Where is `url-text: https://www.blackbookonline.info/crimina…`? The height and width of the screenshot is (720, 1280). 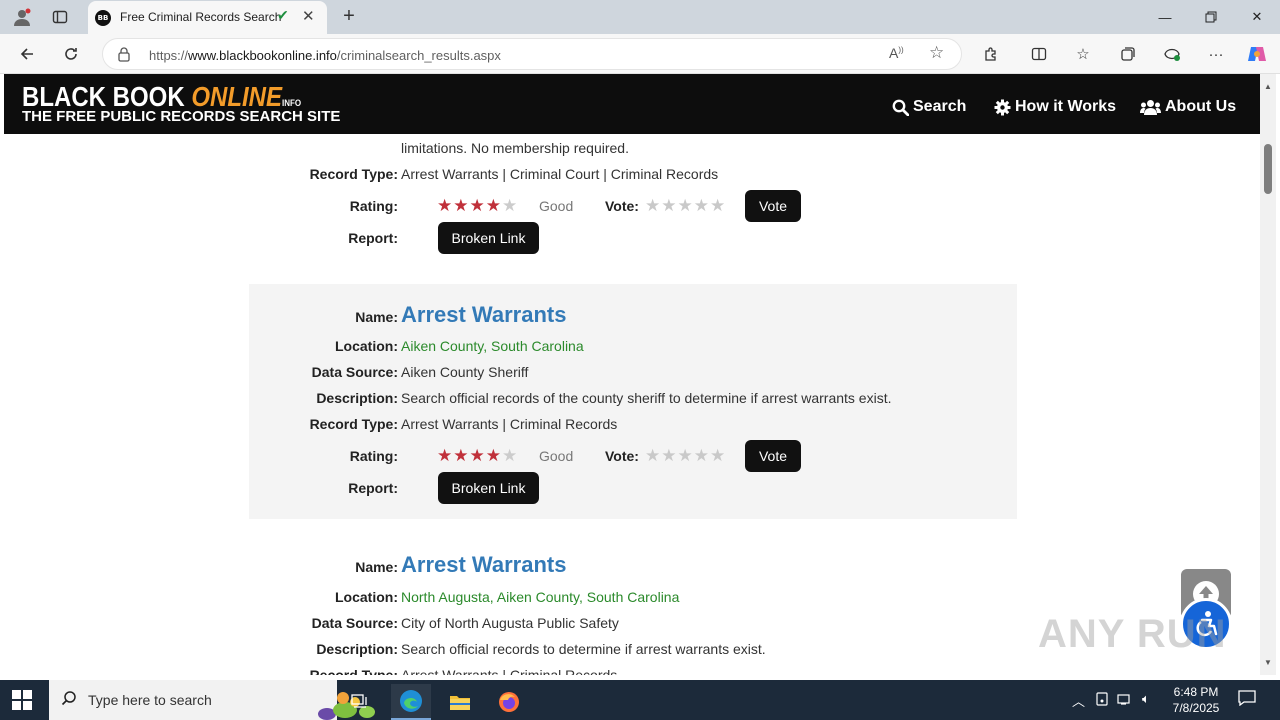 url-text: https://www.blackbookonline.info/crimina… is located at coordinates (325, 55).